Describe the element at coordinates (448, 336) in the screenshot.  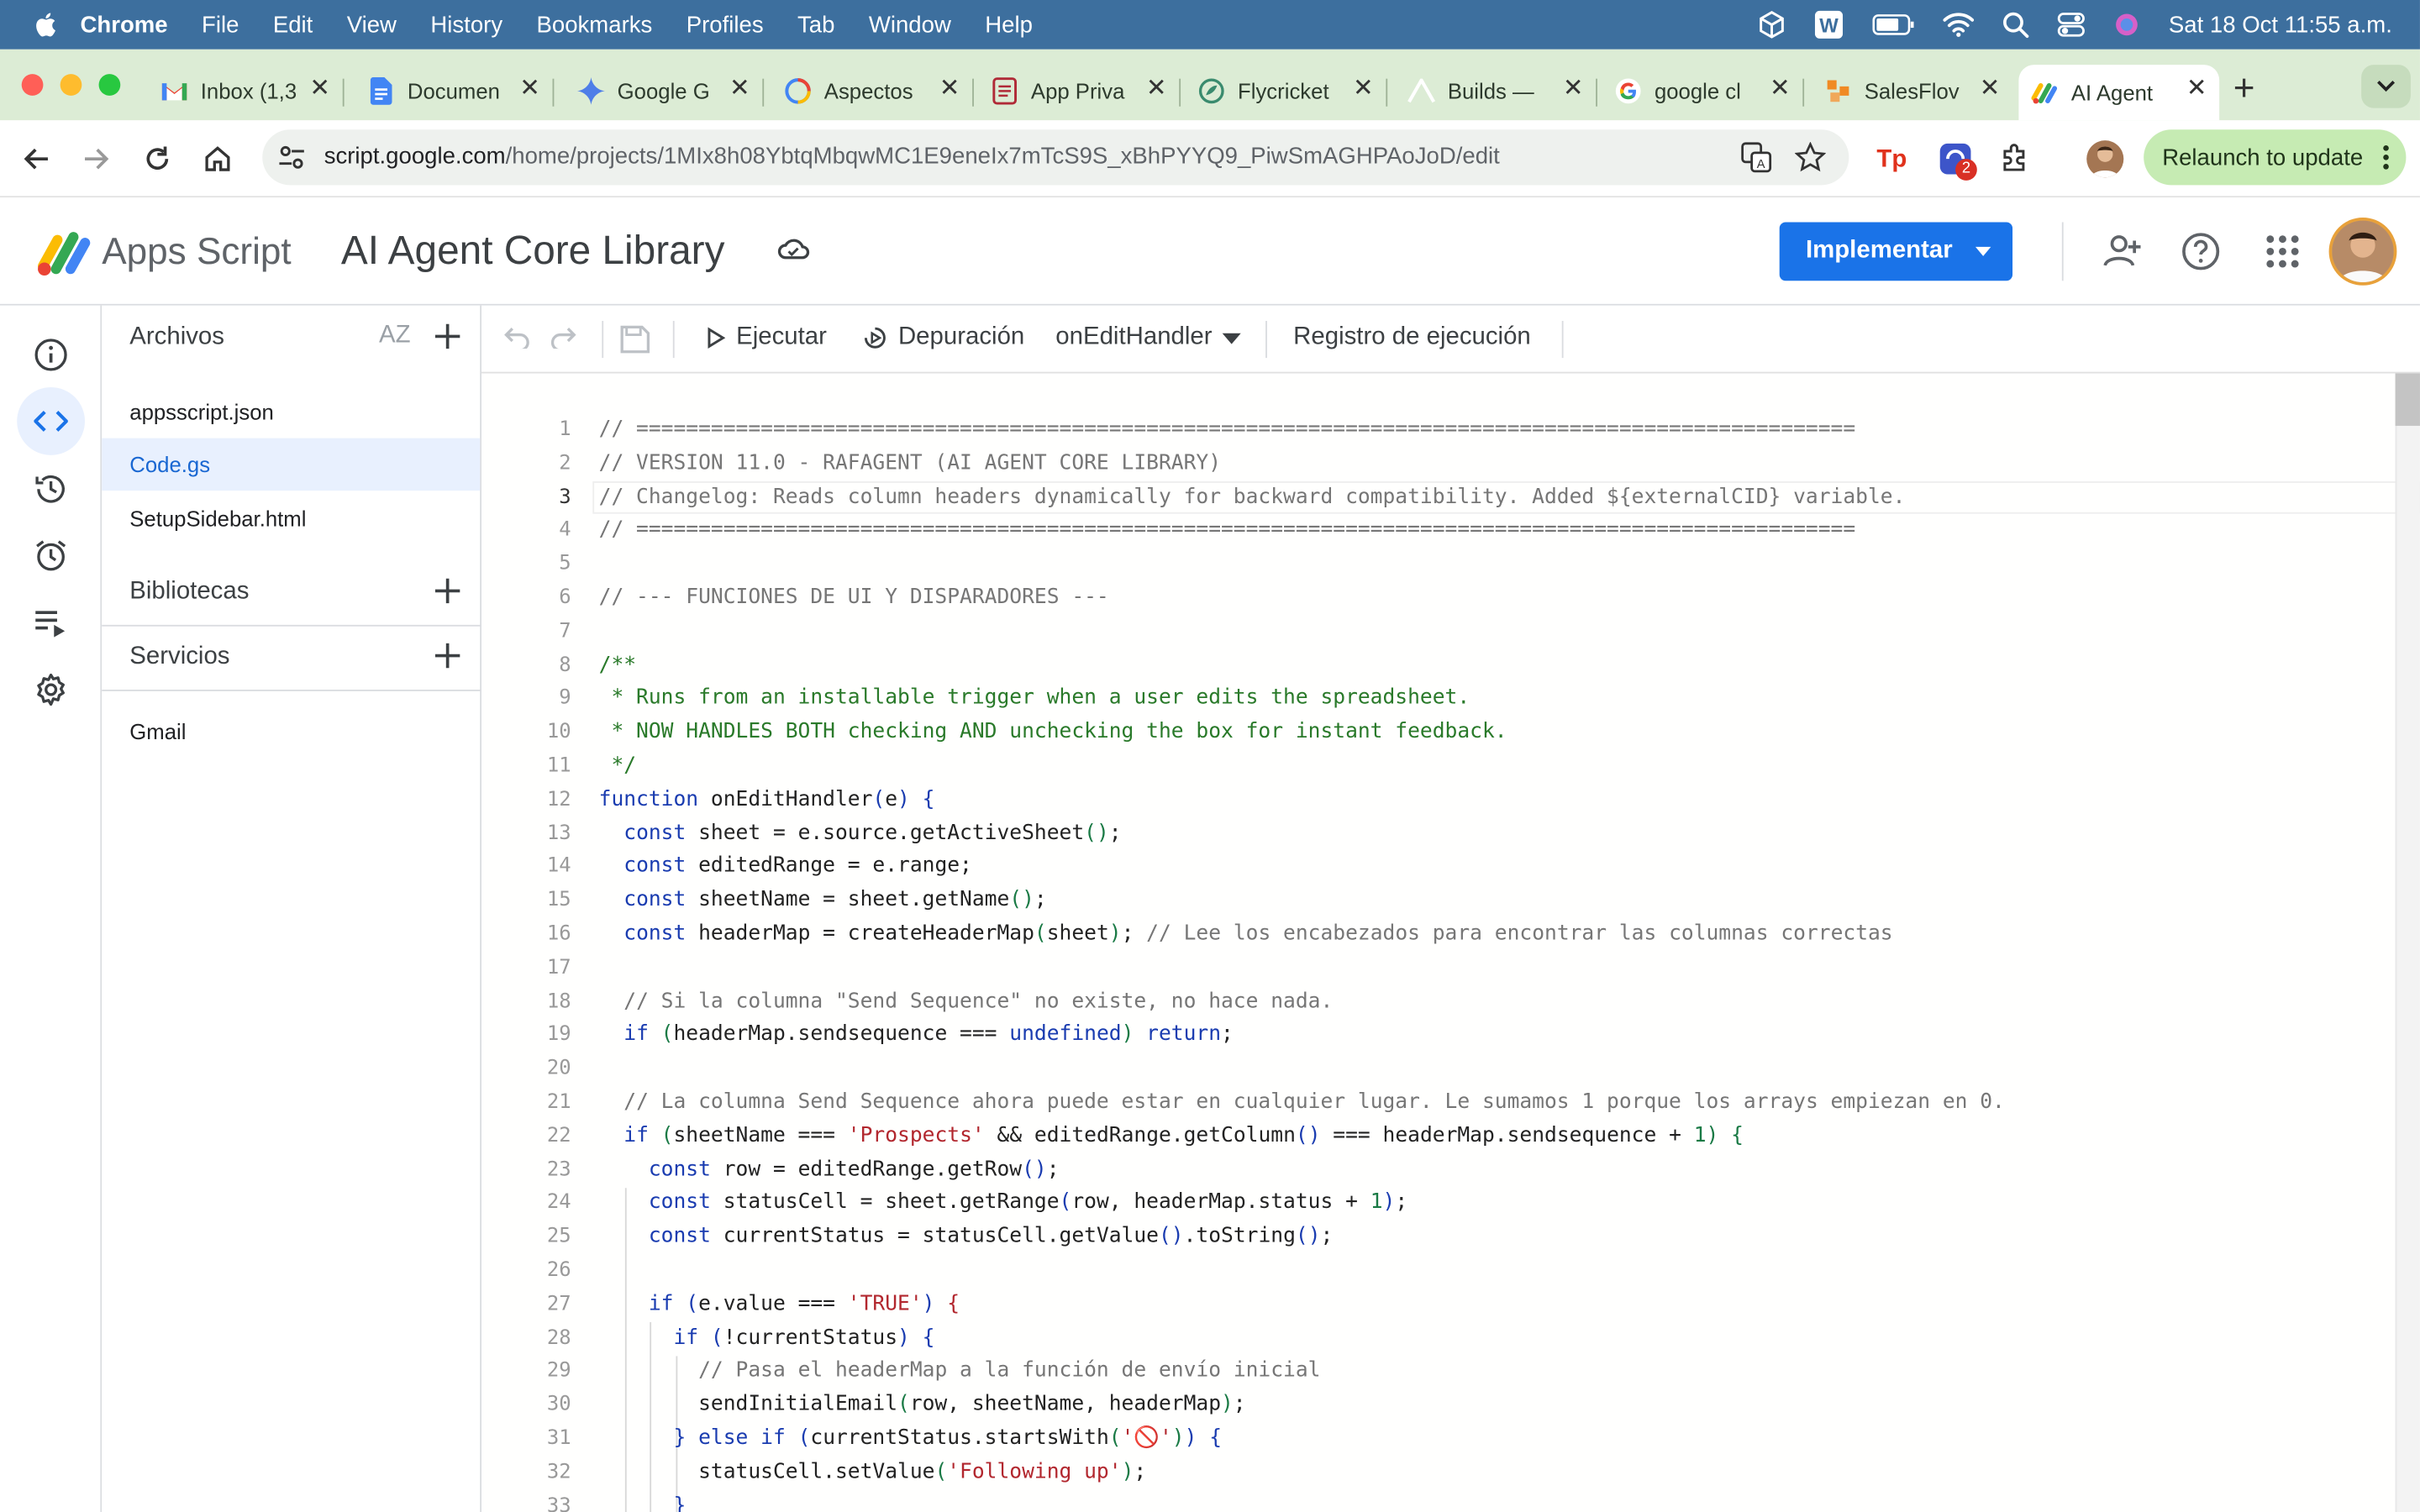
I see `add-file-icon` at that location.